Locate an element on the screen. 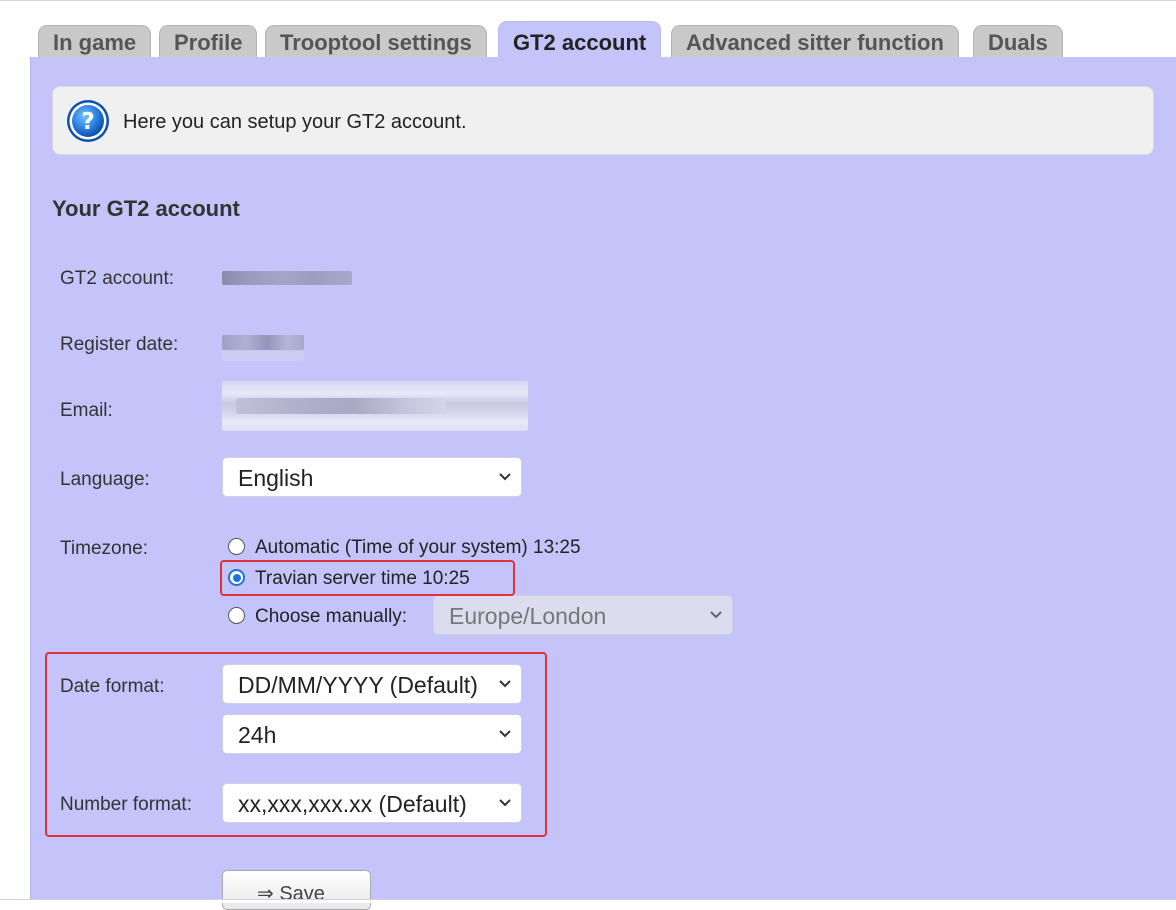  number-format-select: xx,xxx,xxx.xx (Default) is located at coordinates (372, 803).